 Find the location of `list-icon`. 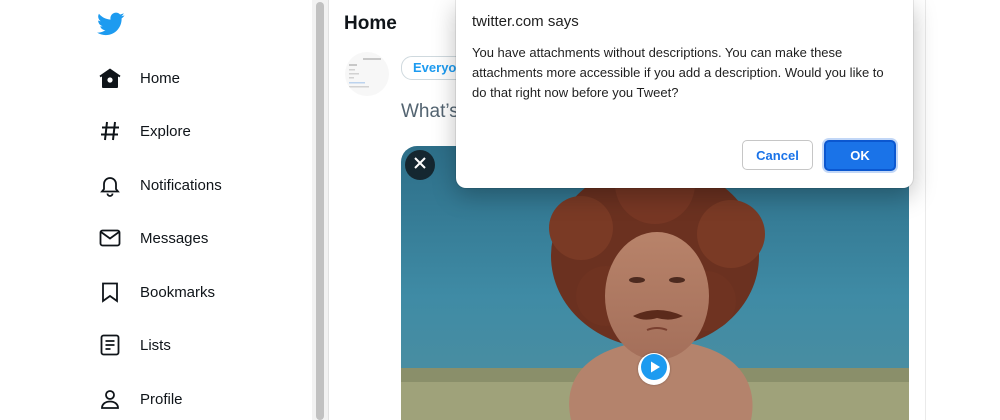

list-icon is located at coordinates (110, 345).